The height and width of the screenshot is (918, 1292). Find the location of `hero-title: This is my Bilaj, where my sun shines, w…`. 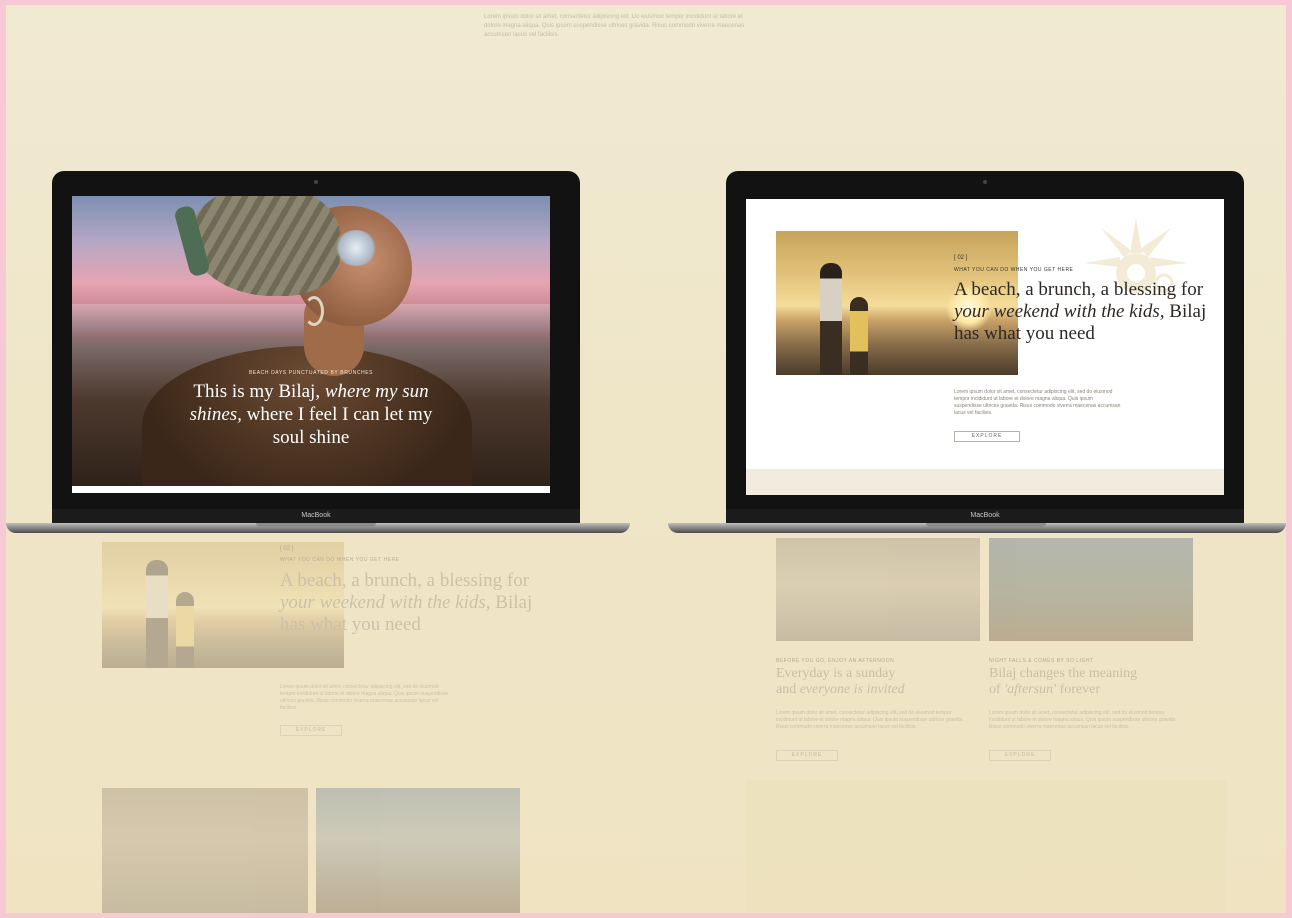

hero-title: This is my Bilaj, where my sun shines, w… is located at coordinates (311, 414).